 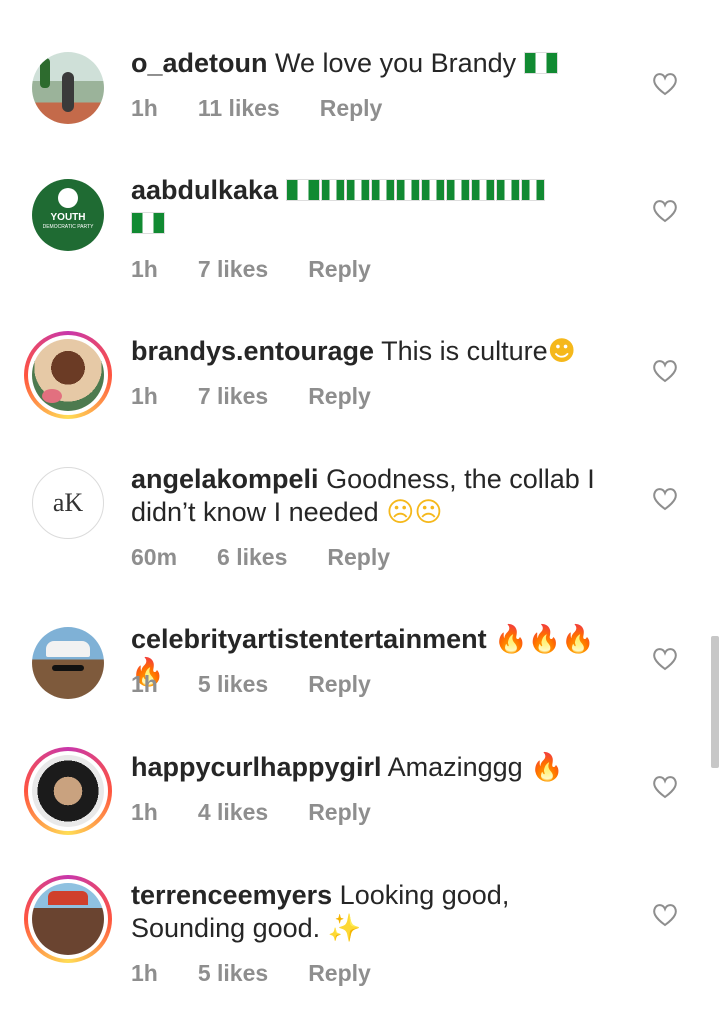 What do you see at coordinates (396, 63) in the screenshot?
I see `comment-body: We love you Brandy` at bounding box center [396, 63].